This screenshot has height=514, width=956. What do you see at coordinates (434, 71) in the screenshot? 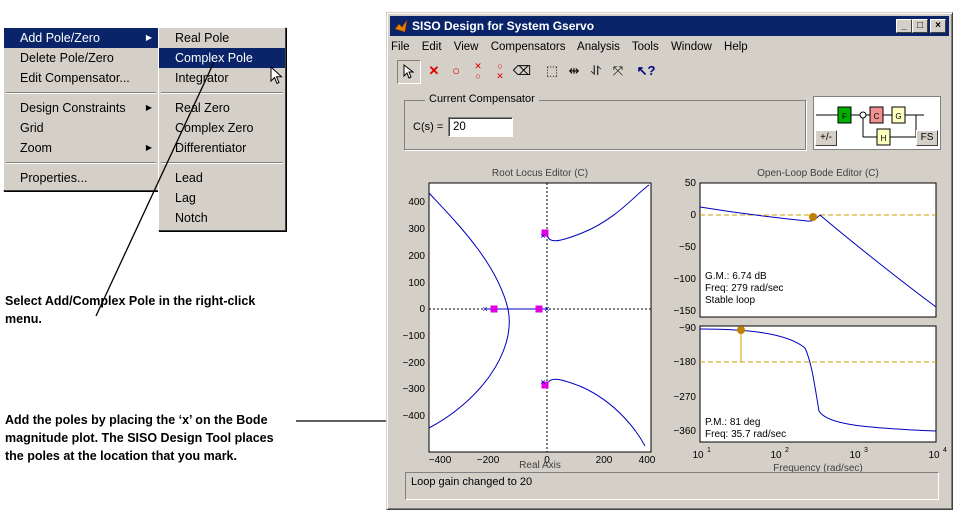
I see `add-pole-icon: ✕` at bounding box center [434, 71].